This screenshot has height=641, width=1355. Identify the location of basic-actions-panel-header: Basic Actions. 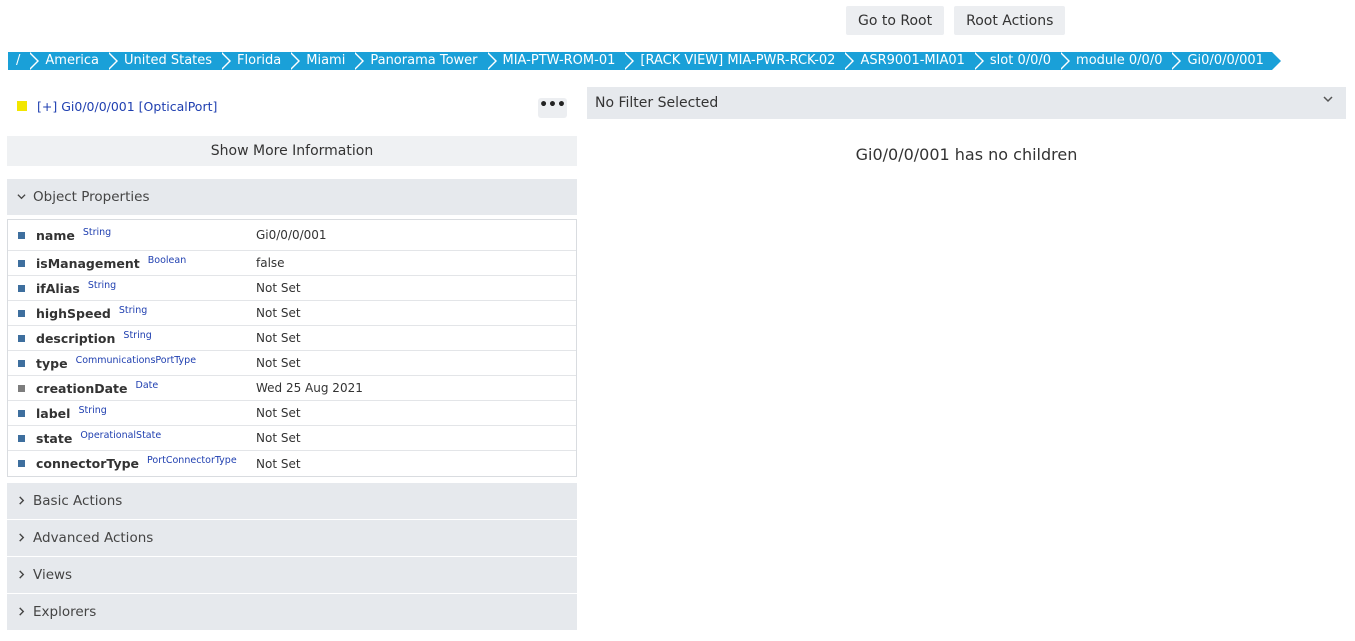
(292, 501).